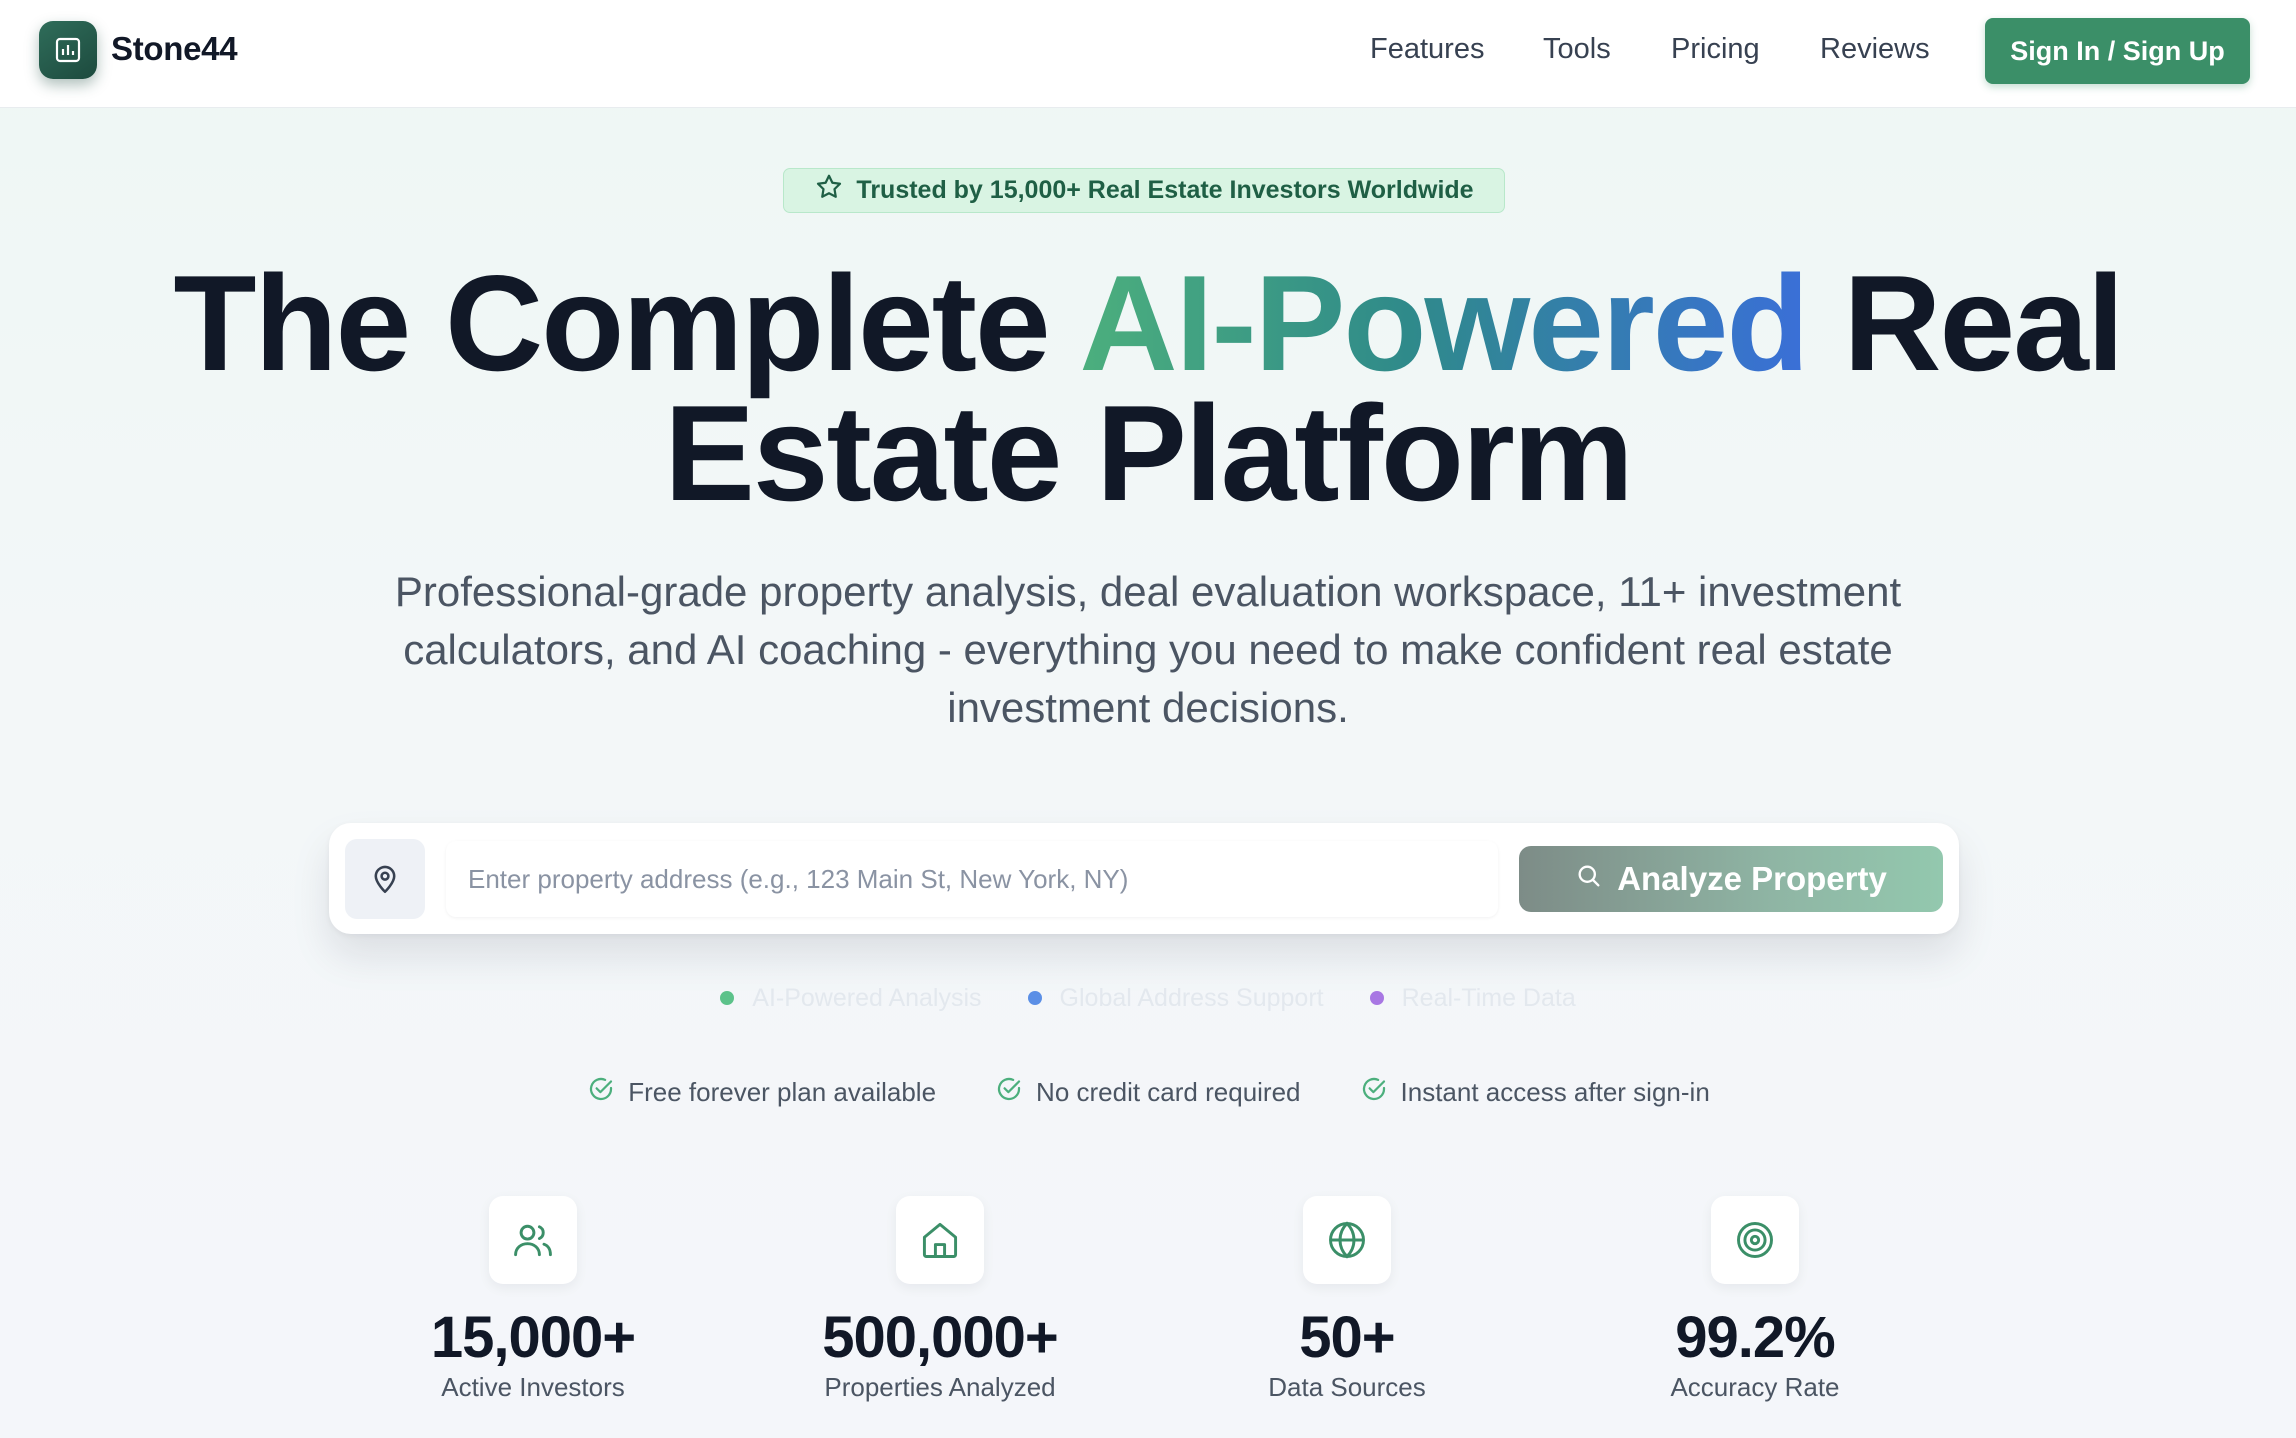 The width and height of the screenshot is (2296, 1438). I want to click on stat-properties-analyzed: 500,000+ Properties Analyzed, so click(940, 1299).